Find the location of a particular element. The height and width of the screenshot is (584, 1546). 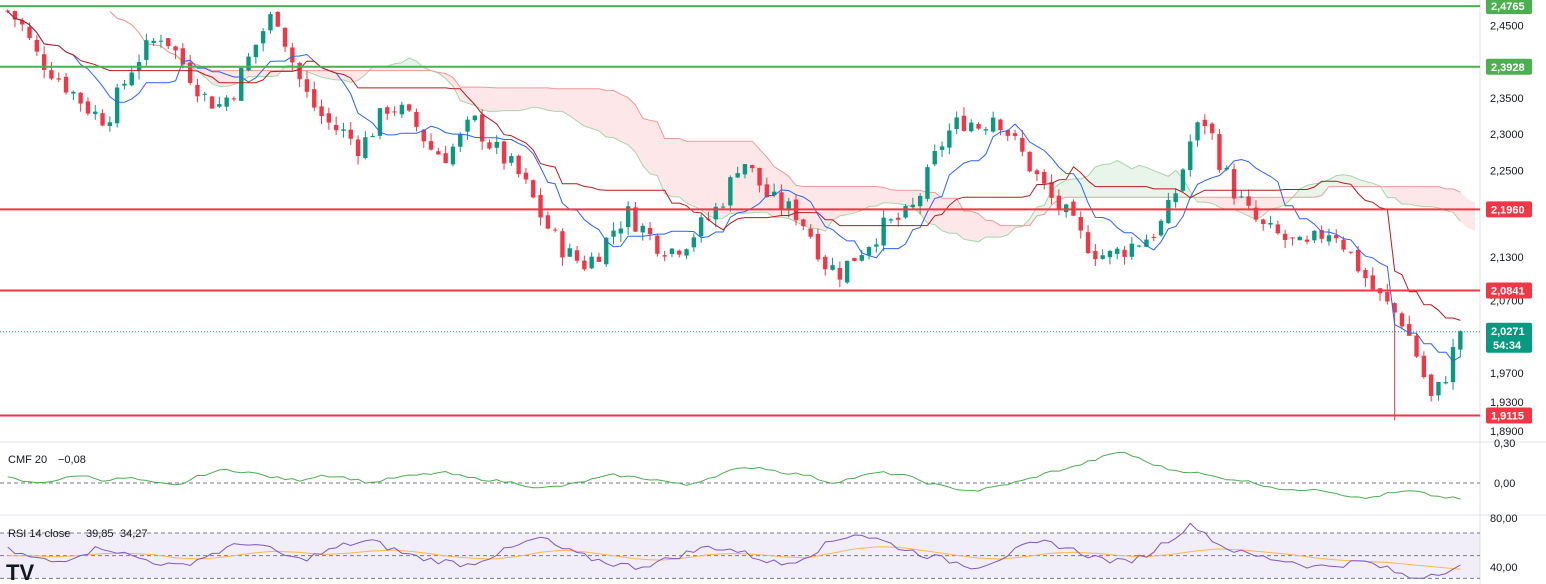

price-tick-label: 2,1300 is located at coordinates (1507, 258).